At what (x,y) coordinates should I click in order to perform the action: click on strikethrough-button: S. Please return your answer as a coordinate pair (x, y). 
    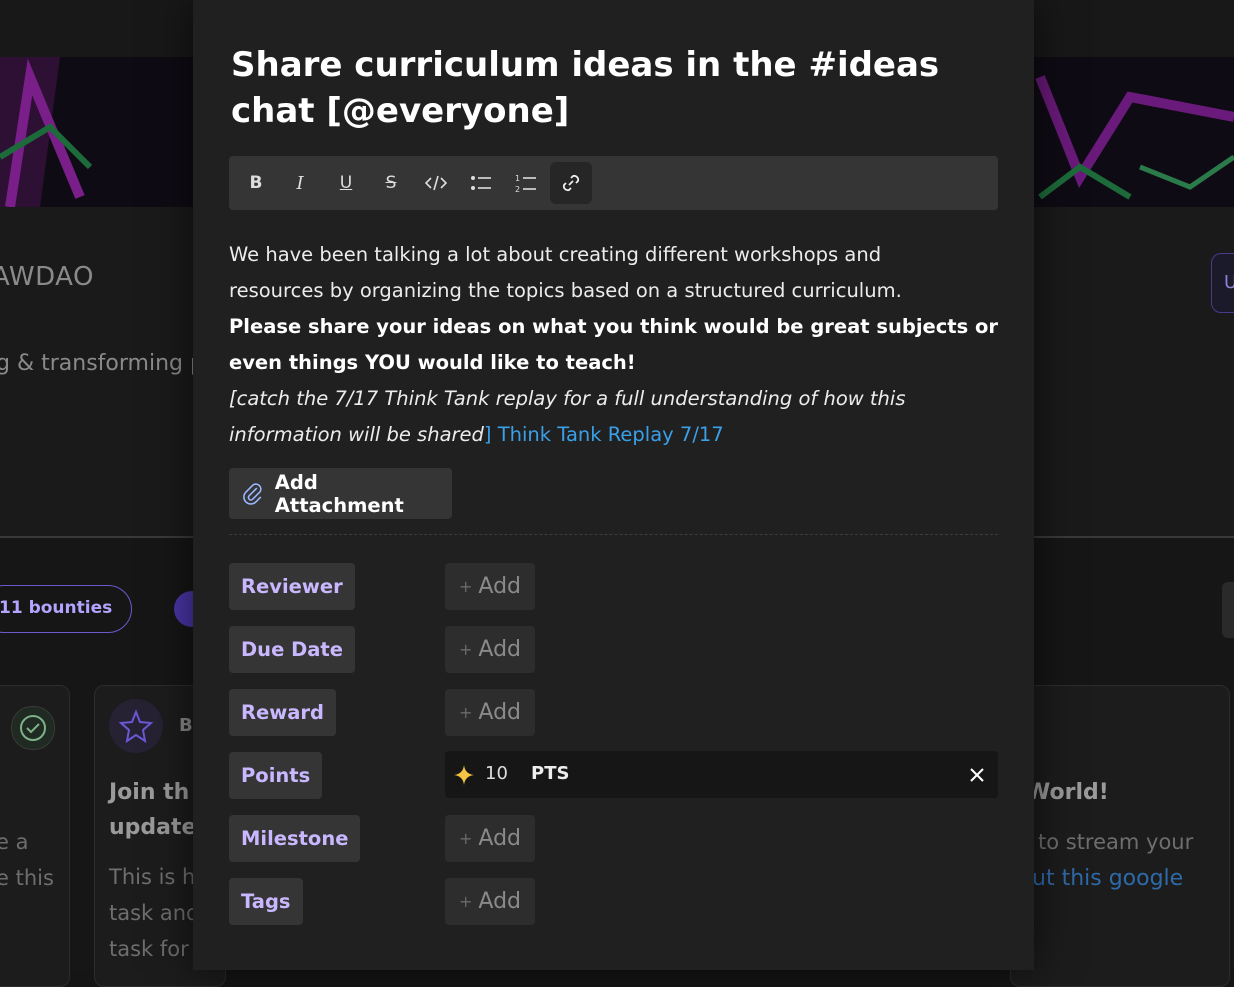
    Looking at the image, I should click on (391, 183).